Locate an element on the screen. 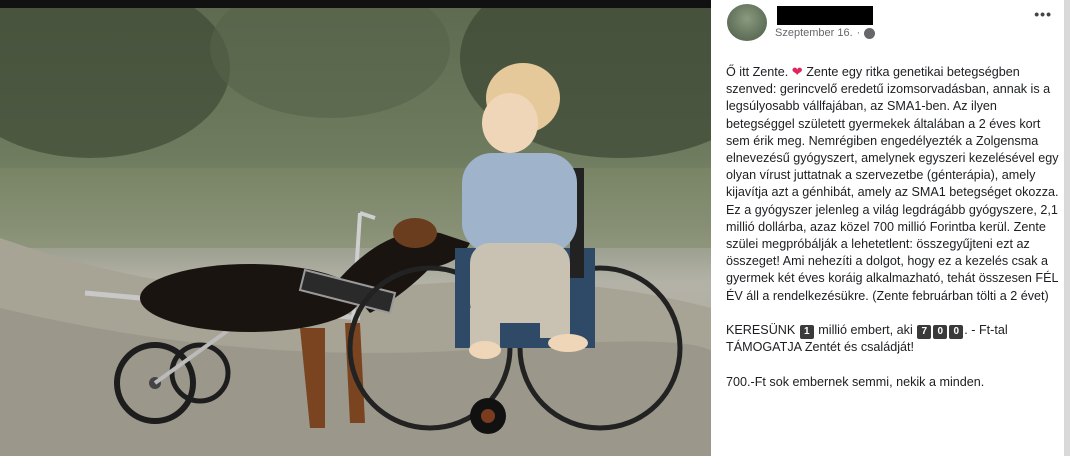  post-text-p2-b: millió embert, aki is located at coordinates (865, 330).